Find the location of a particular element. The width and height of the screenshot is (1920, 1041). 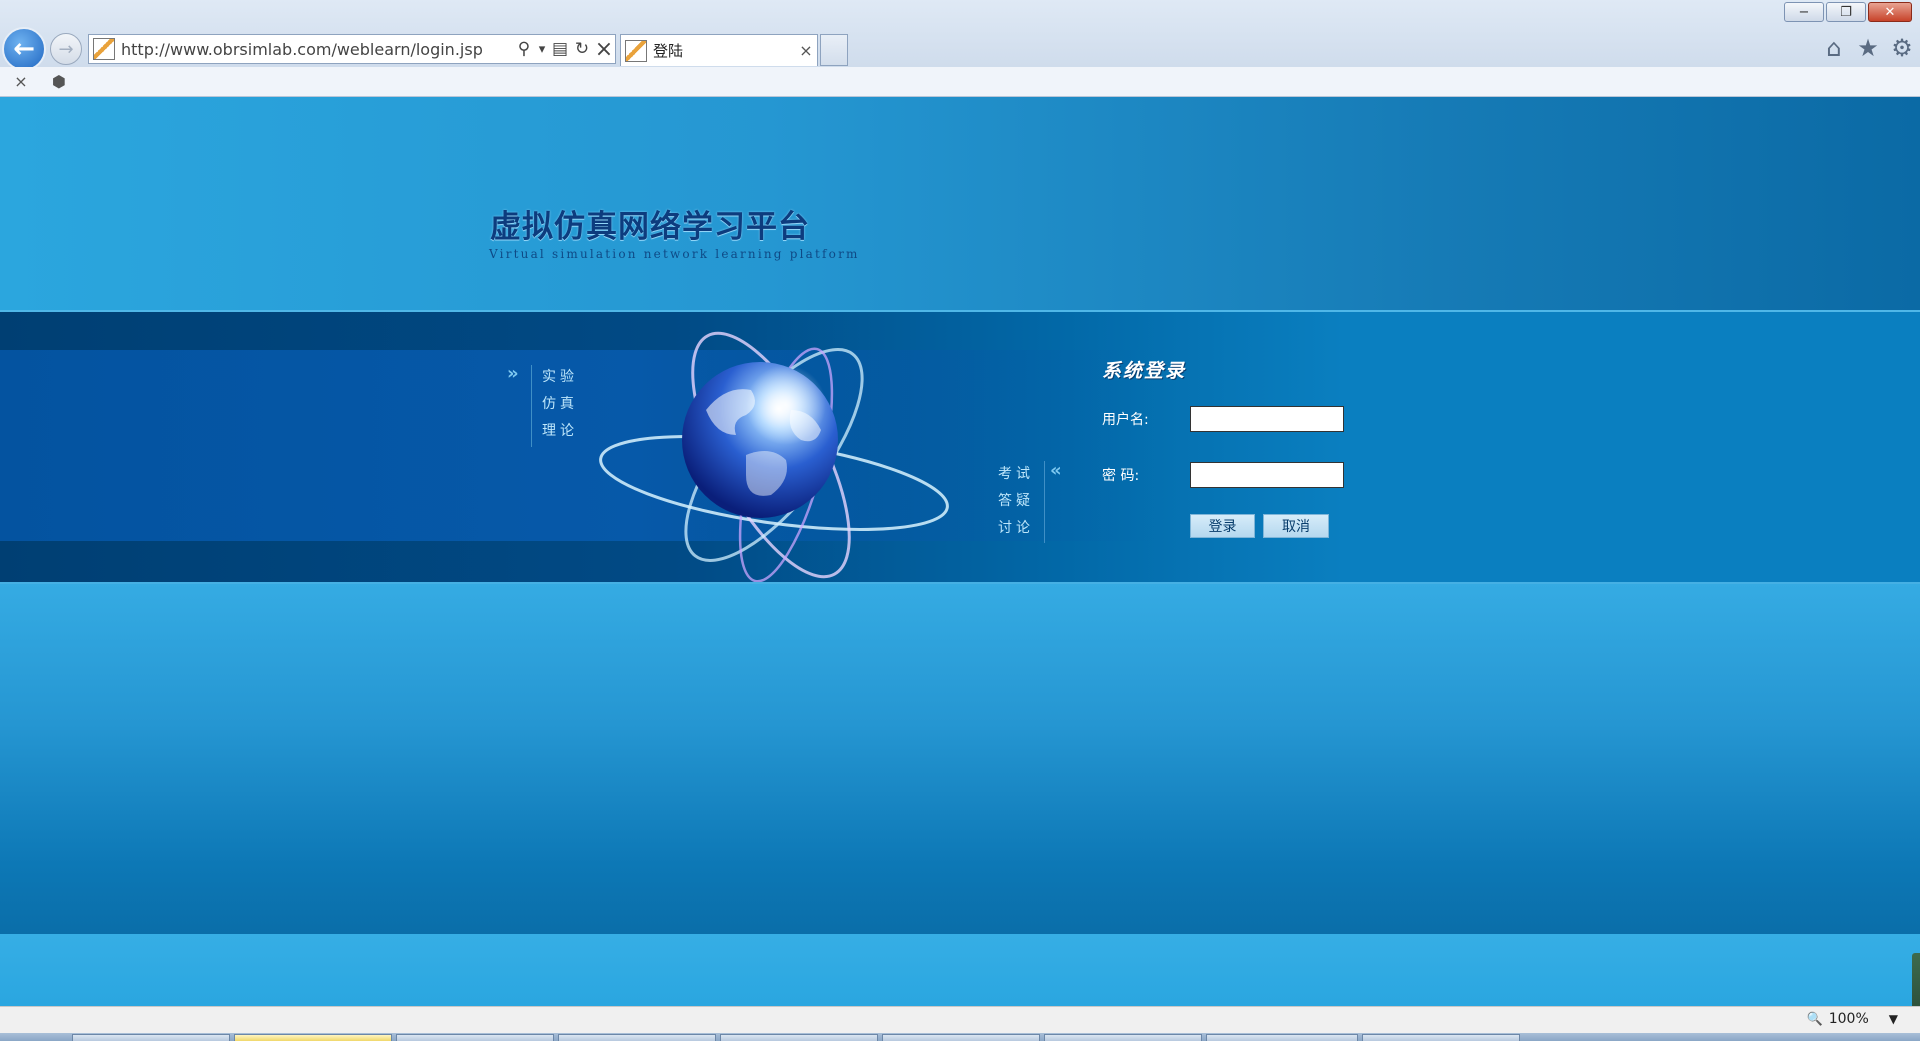

username-input is located at coordinates (1267, 419).